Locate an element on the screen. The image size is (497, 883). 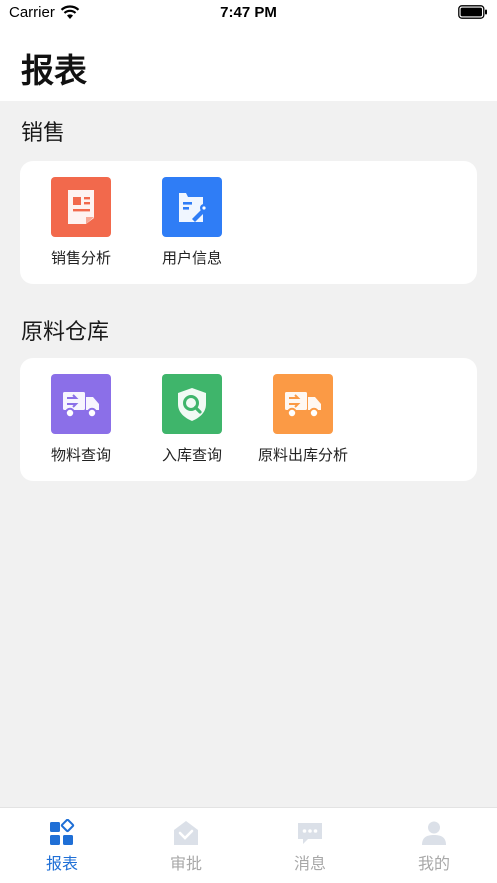
page-title: 报表 is located at coordinates (54, 70).